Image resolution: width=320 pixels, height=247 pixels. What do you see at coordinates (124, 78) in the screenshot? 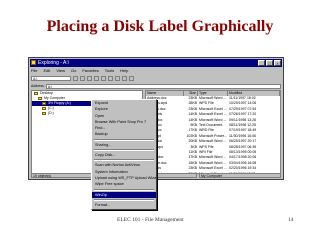
I see `properties-button` at bounding box center [124, 78].